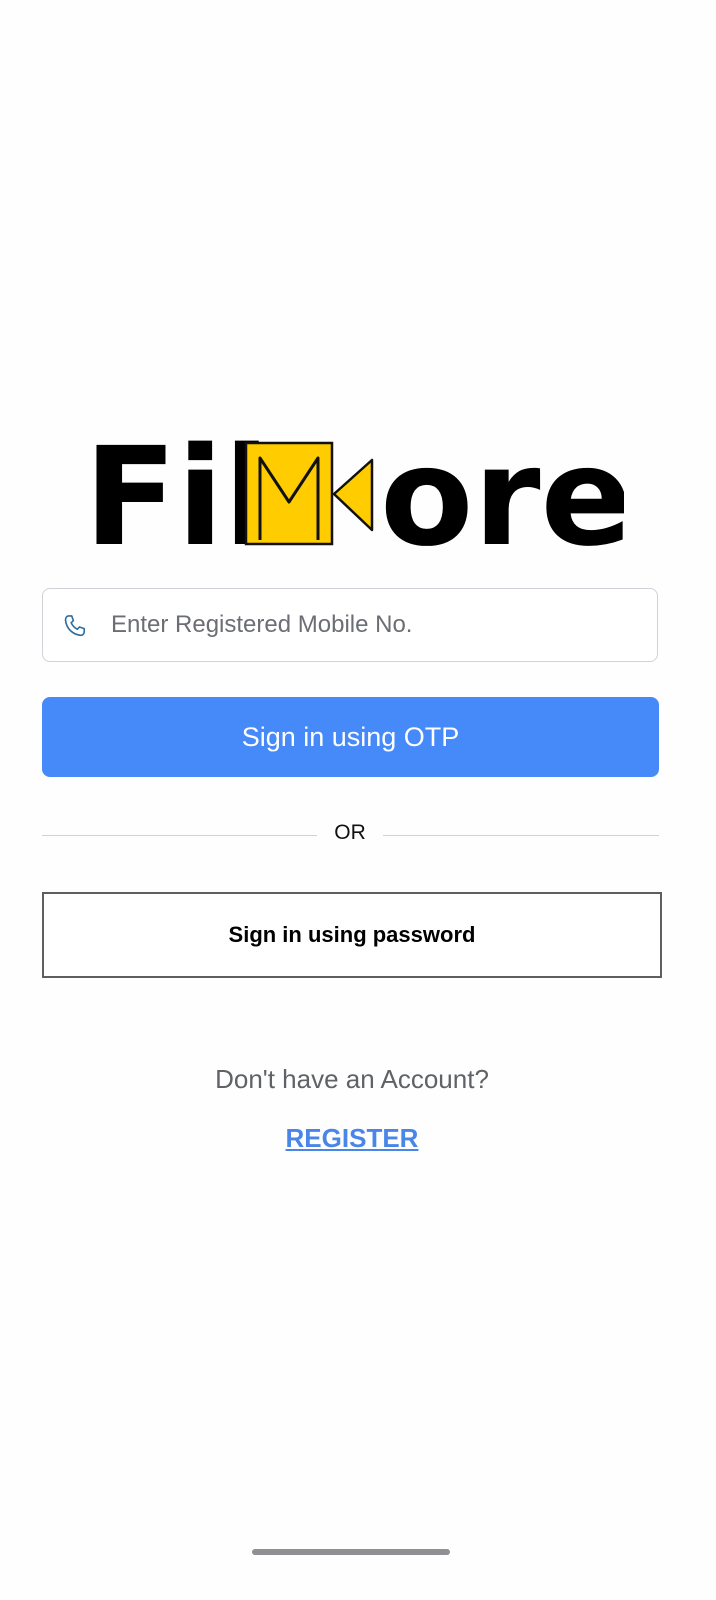 The width and height of the screenshot is (716, 1600). Describe the element at coordinates (177, 498) in the screenshot. I see `logo-text-left: Fil` at that location.